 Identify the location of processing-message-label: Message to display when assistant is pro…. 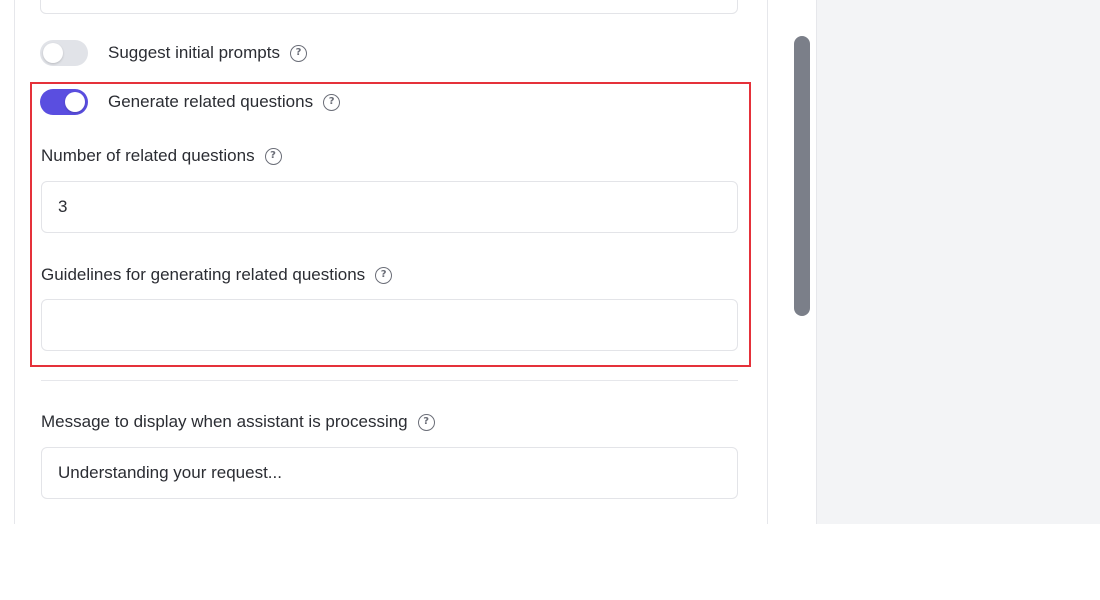
(224, 421).